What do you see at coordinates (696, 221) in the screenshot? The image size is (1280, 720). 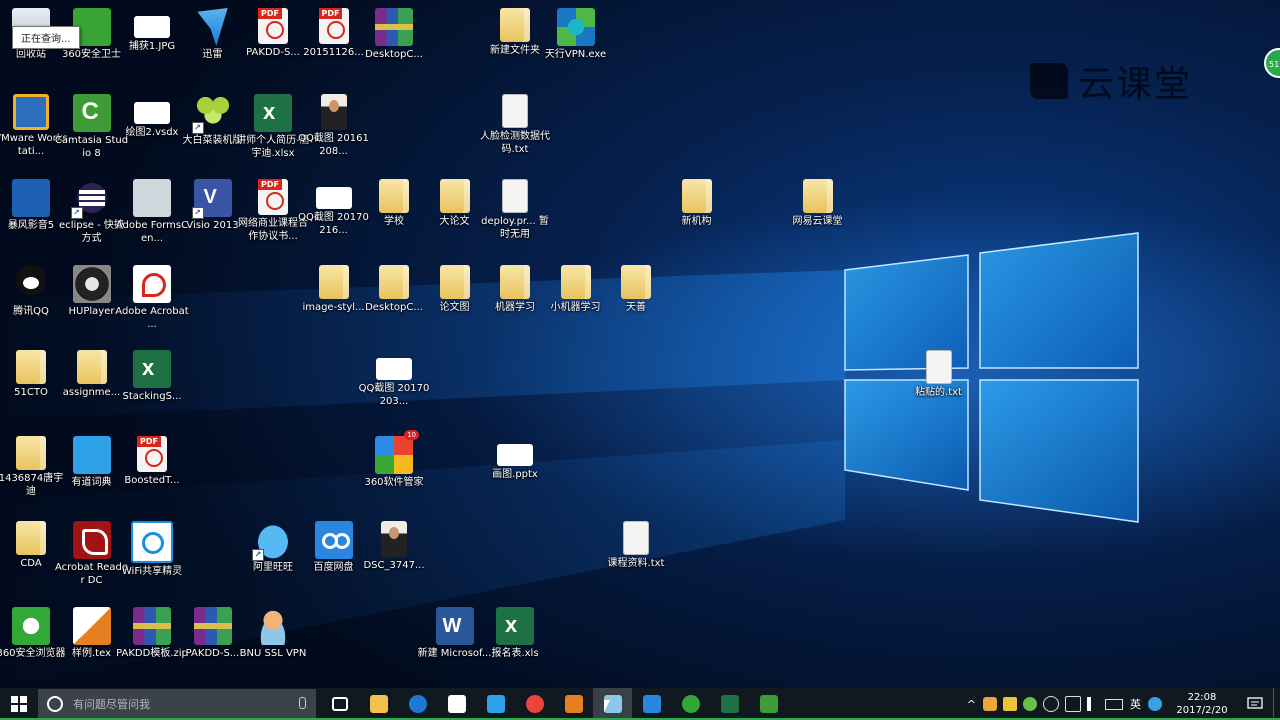 I see `desktop-icon-label: 新机构` at bounding box center [696, 221].